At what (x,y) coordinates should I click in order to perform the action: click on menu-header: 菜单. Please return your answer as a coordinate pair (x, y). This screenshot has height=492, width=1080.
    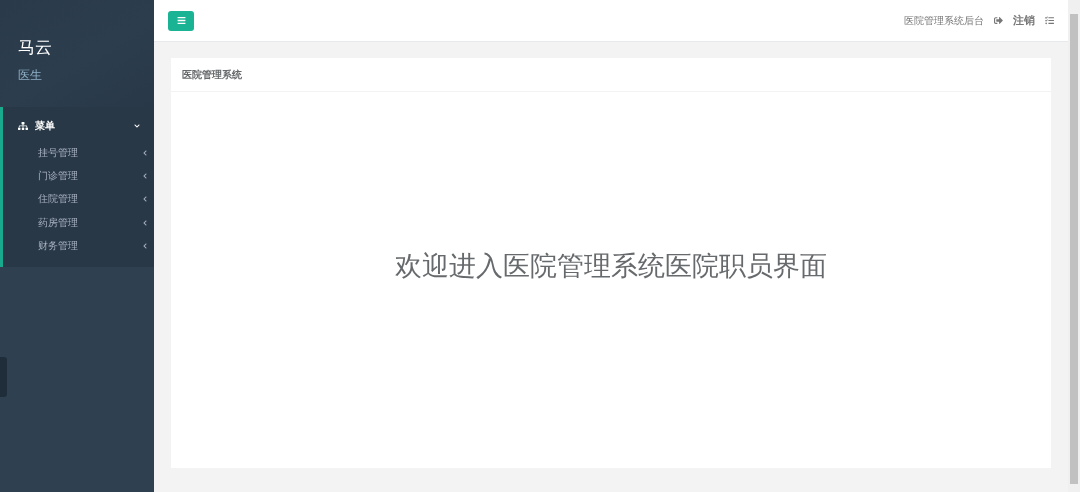
    Looking at the image, I should click on (78, 128).